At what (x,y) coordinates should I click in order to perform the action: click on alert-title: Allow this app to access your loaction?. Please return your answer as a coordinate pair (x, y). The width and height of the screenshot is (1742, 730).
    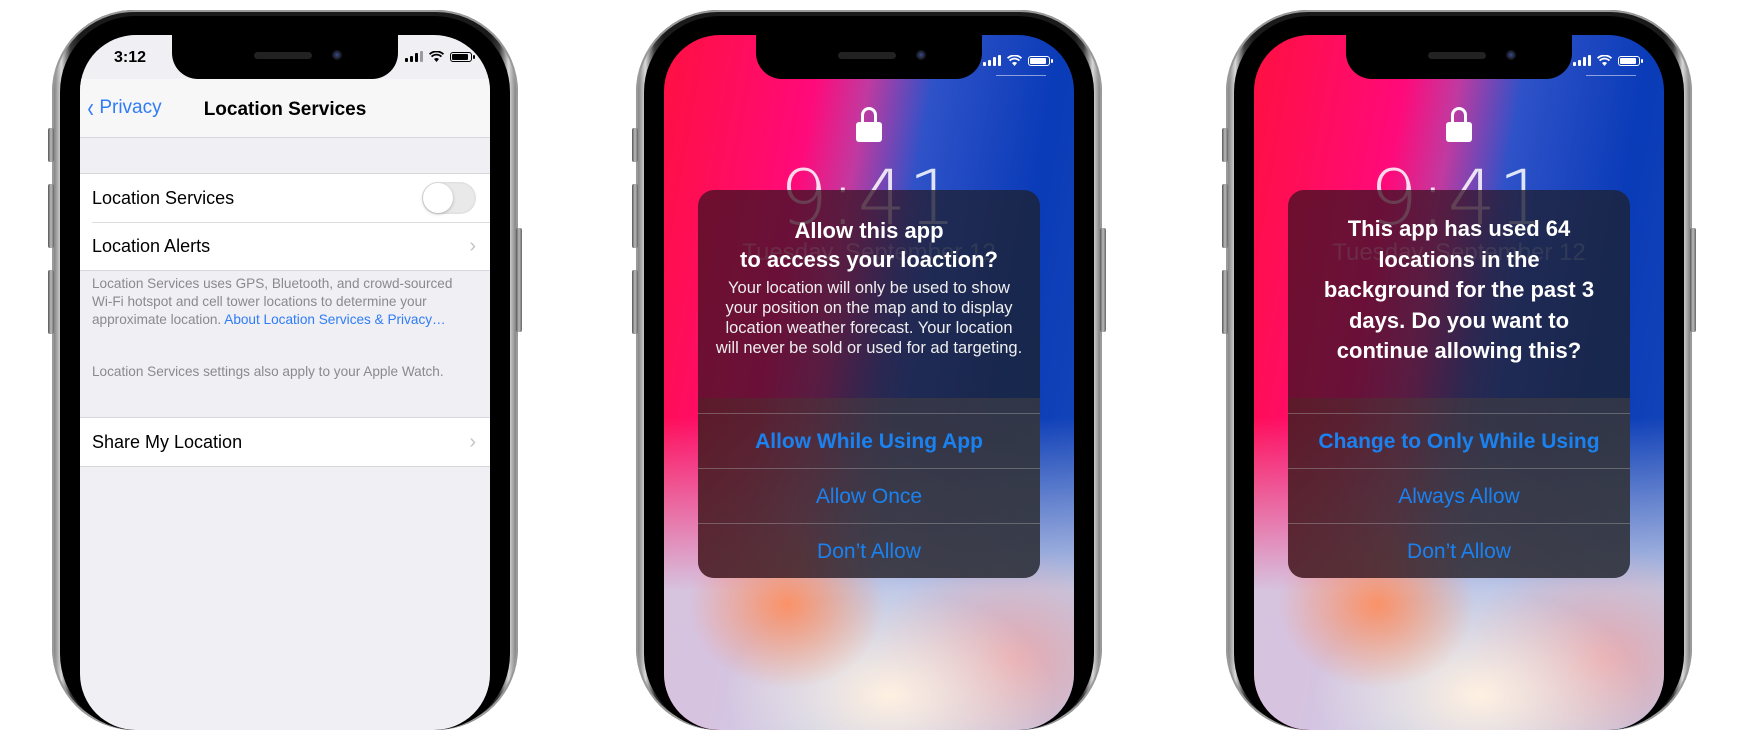
    Looking at the image, I should click on (869, 245).